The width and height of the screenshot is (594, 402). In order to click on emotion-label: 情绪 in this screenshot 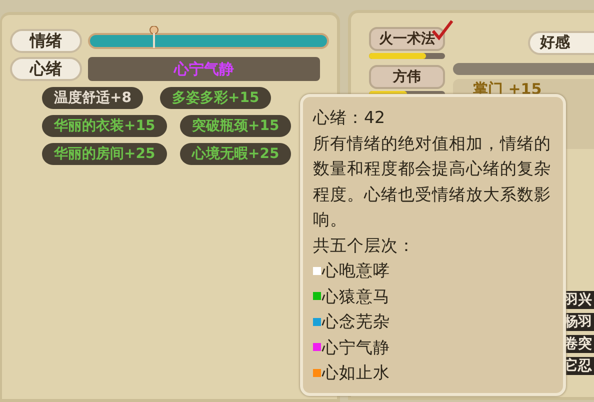, I will do `click(46, 41)`.